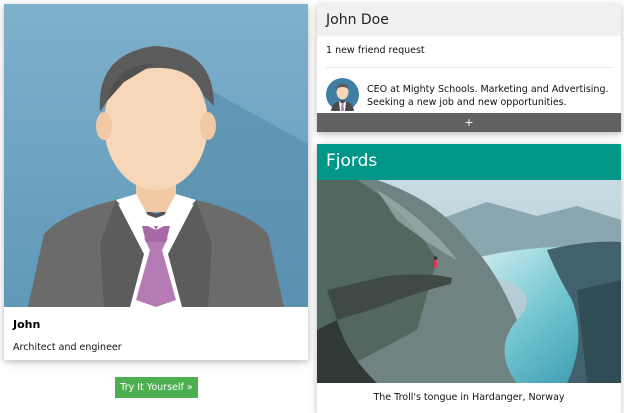 This screenshot has height=413, width=624. Describe the element at coordinates (342, 94) in the screenshot. I see `avatar-icon` at that location.